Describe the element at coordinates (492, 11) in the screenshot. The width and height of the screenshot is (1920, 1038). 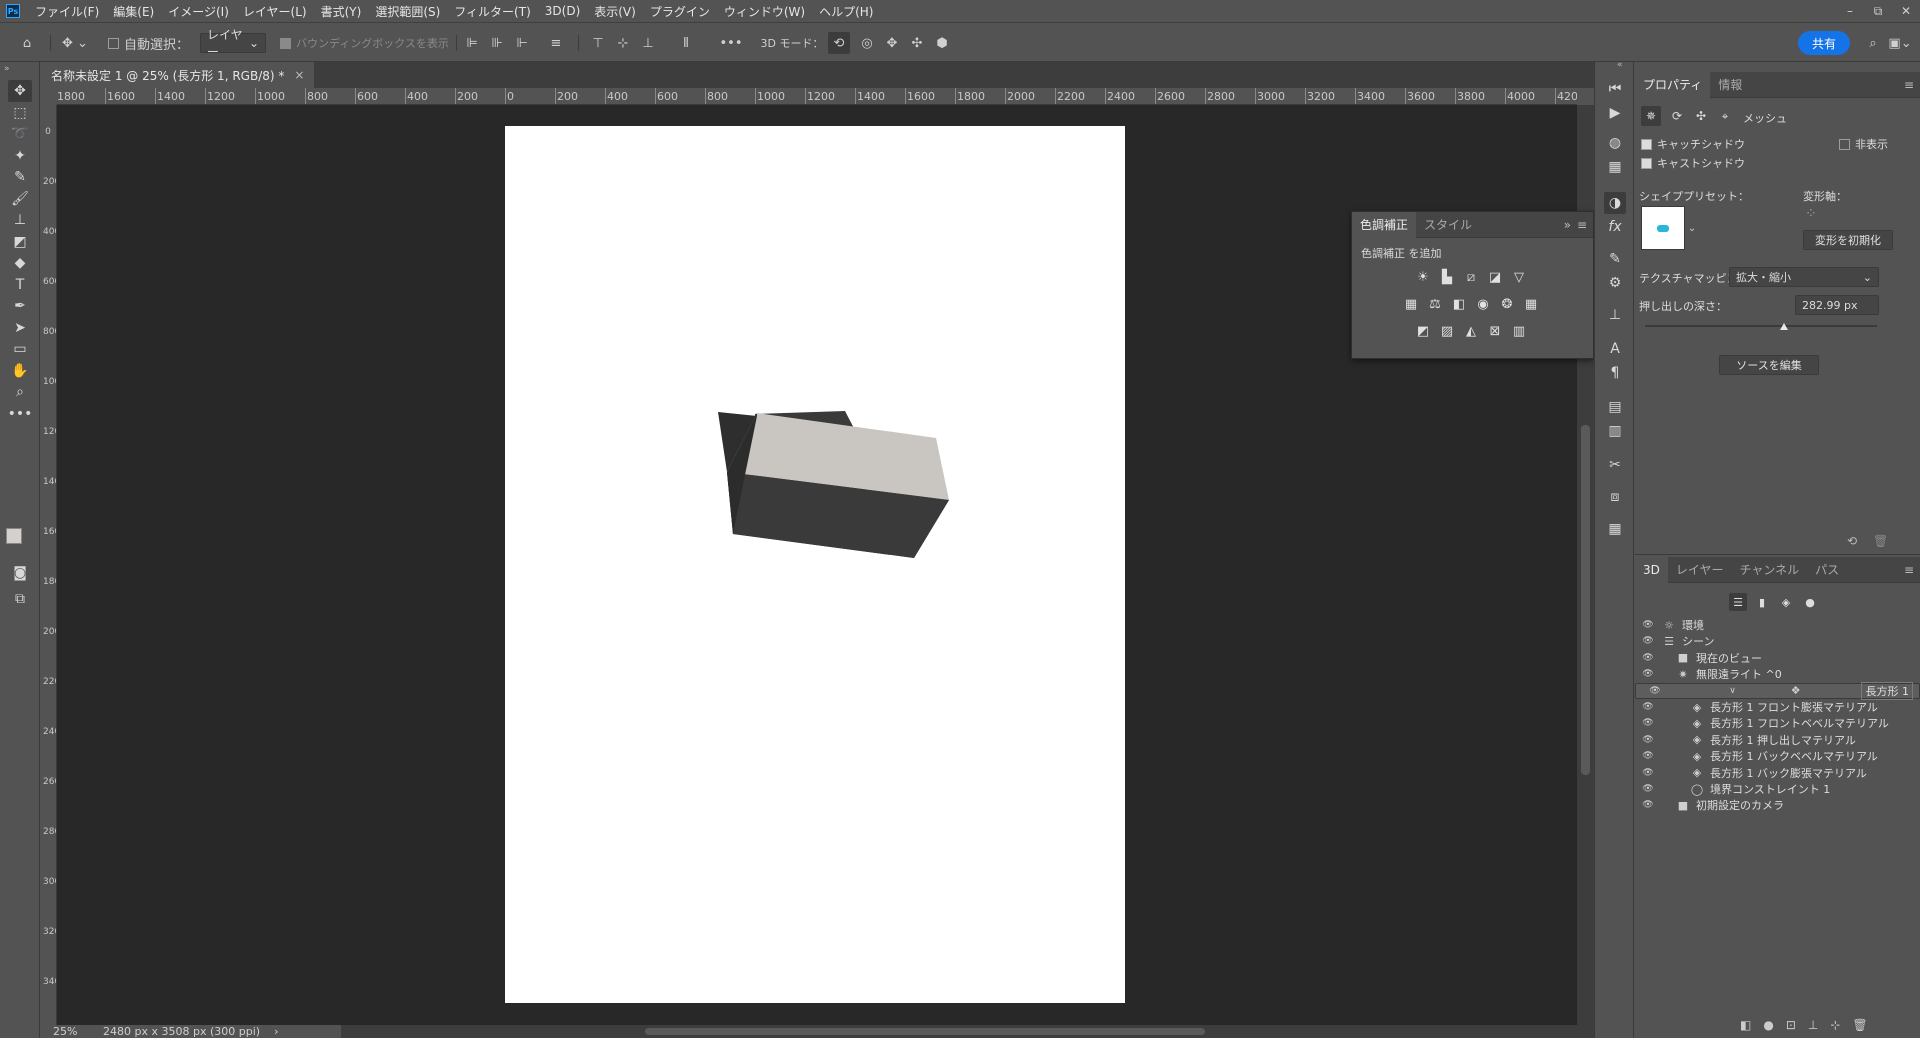
I see `menu-filter: フィルター(T)` at that location.